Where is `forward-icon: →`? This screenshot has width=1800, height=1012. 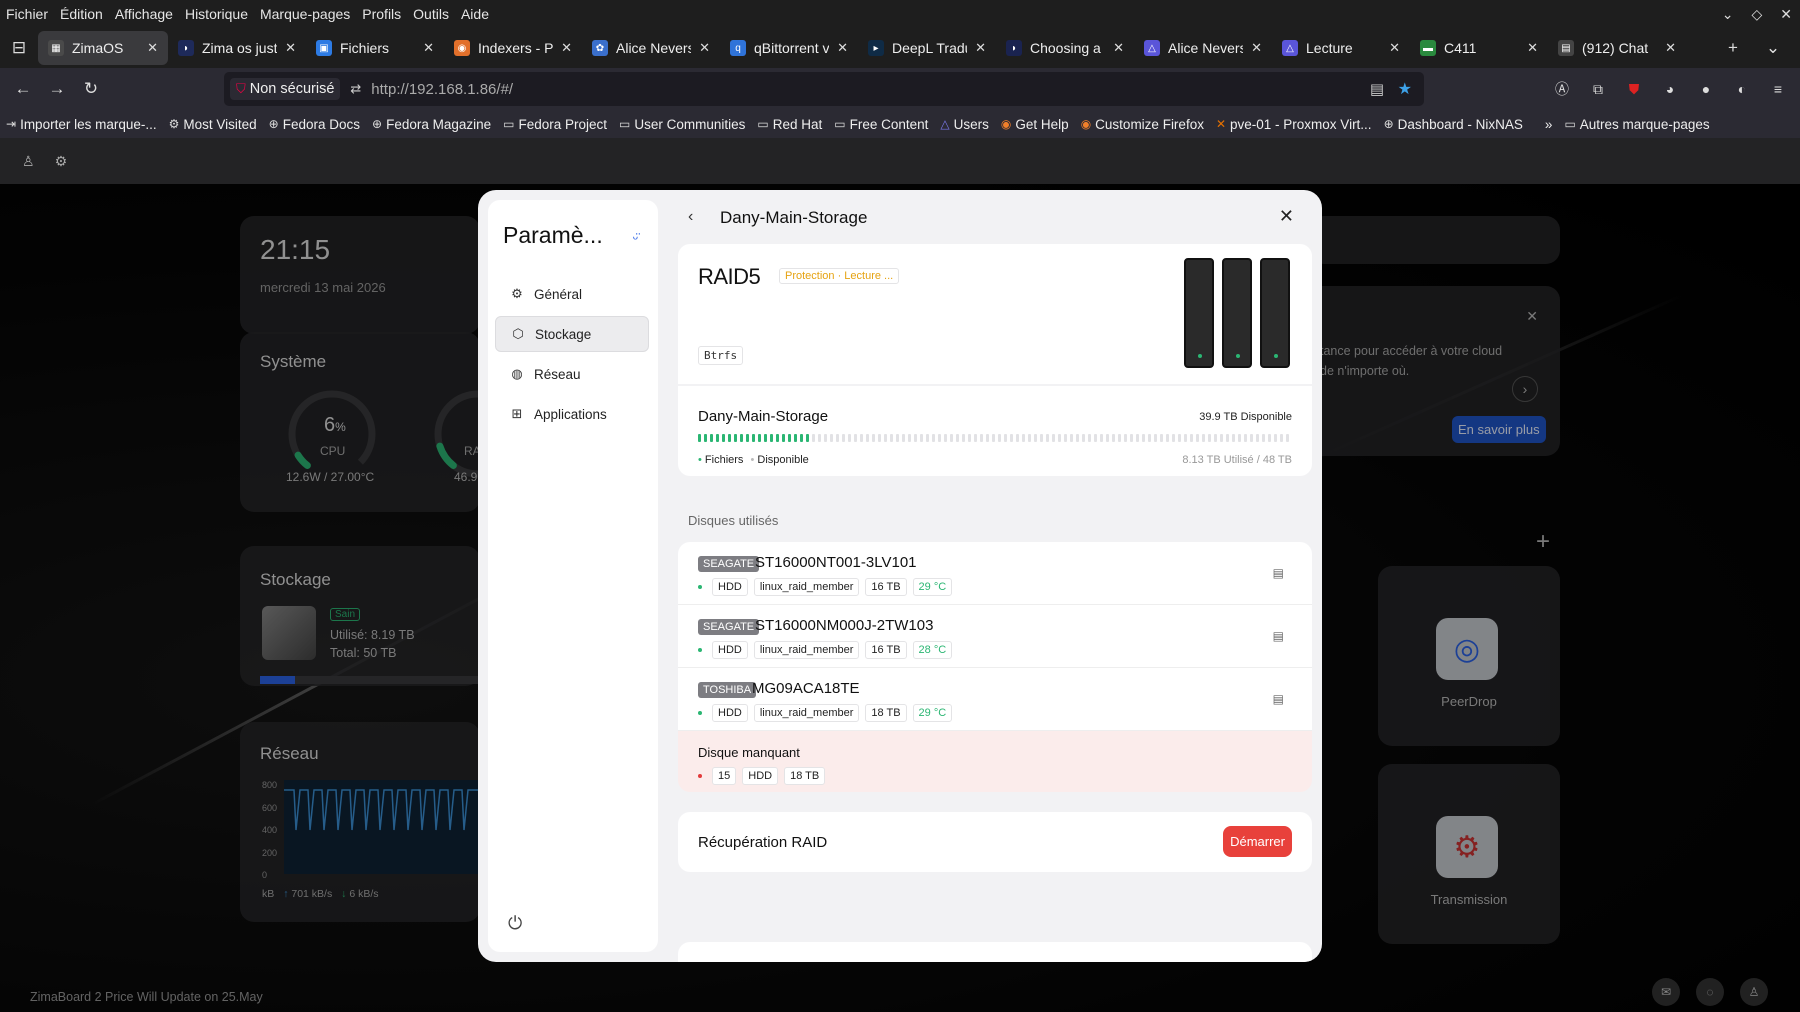 forward-icon: → is located at coordinates (57, 89).